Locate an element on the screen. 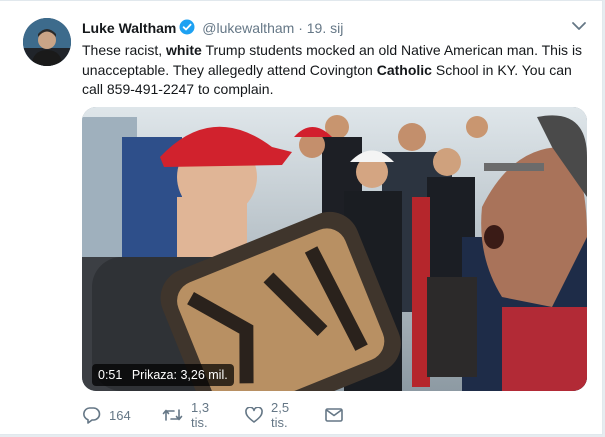 This screenshot has width=605, height=437. reply-icon is located at coordinates (91, 415).